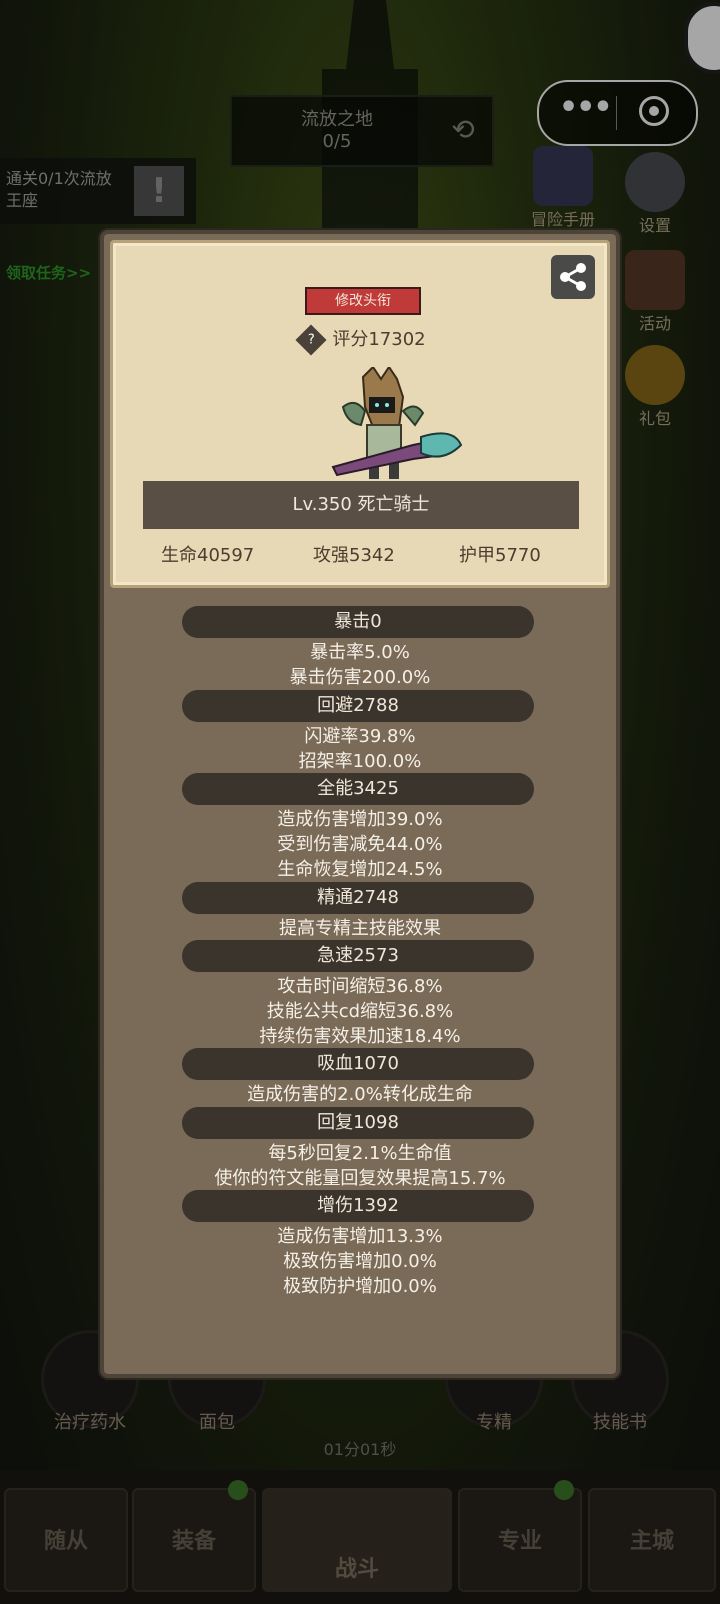  What do you see at coordinates (361, 505) in the screenshot?
I see `character-name-banner: Lv.350 死亡骑士` at bounding box center [361, 505].